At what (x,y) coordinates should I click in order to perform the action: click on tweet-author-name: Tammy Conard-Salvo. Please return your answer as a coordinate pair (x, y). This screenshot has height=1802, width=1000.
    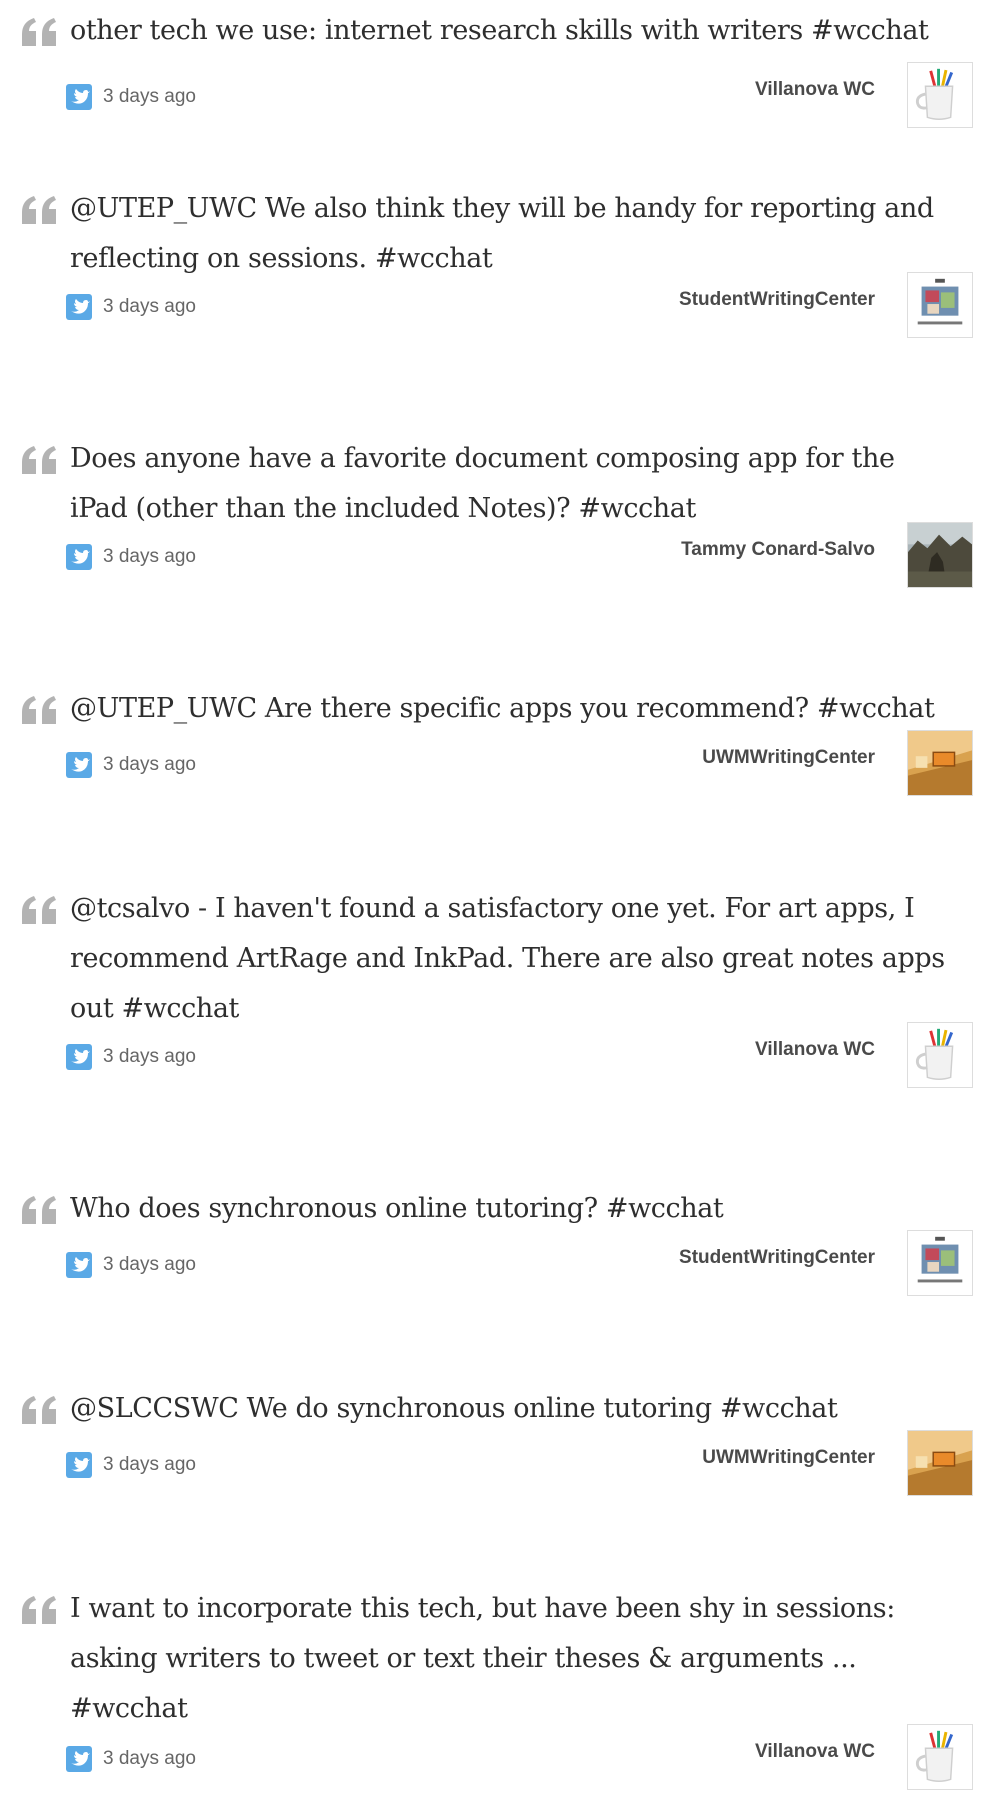
    Looking at the image, I should click on (778, 550).